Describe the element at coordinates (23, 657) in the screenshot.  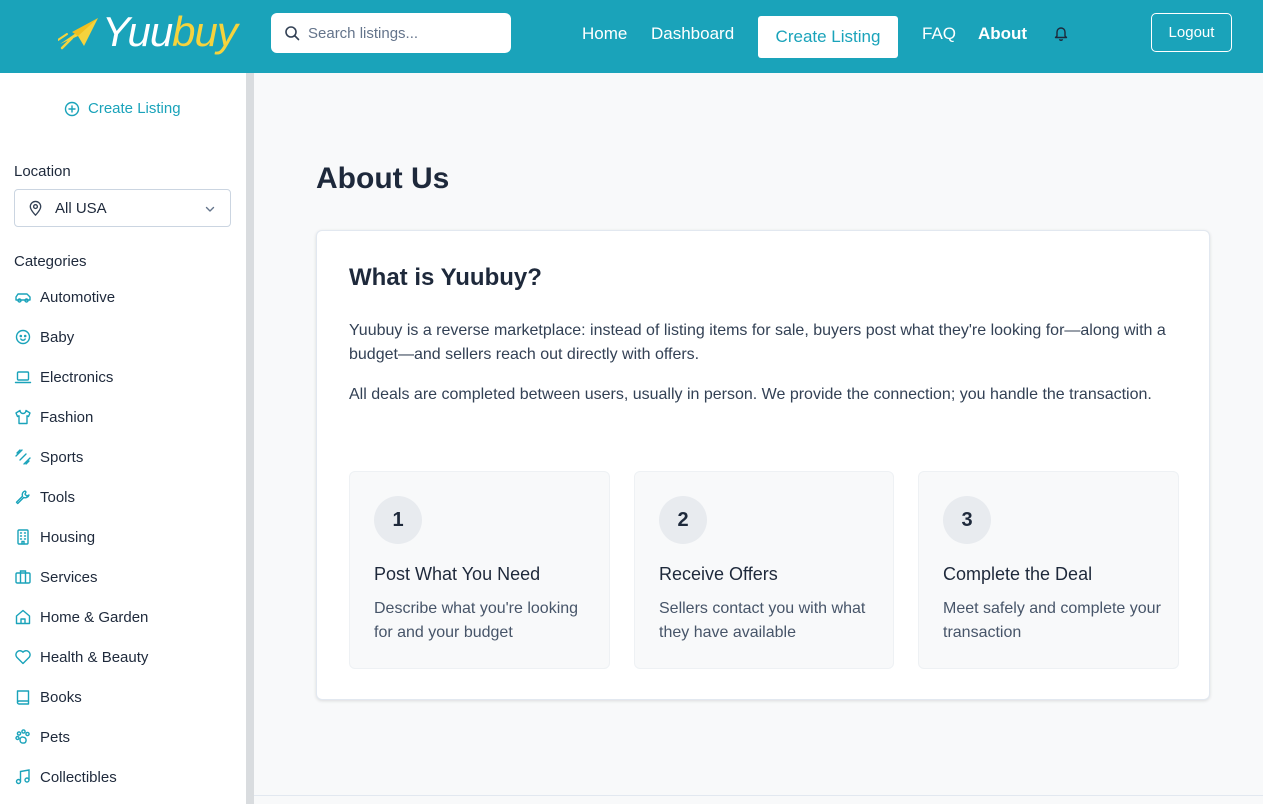
I see `heart-icon` at that location.